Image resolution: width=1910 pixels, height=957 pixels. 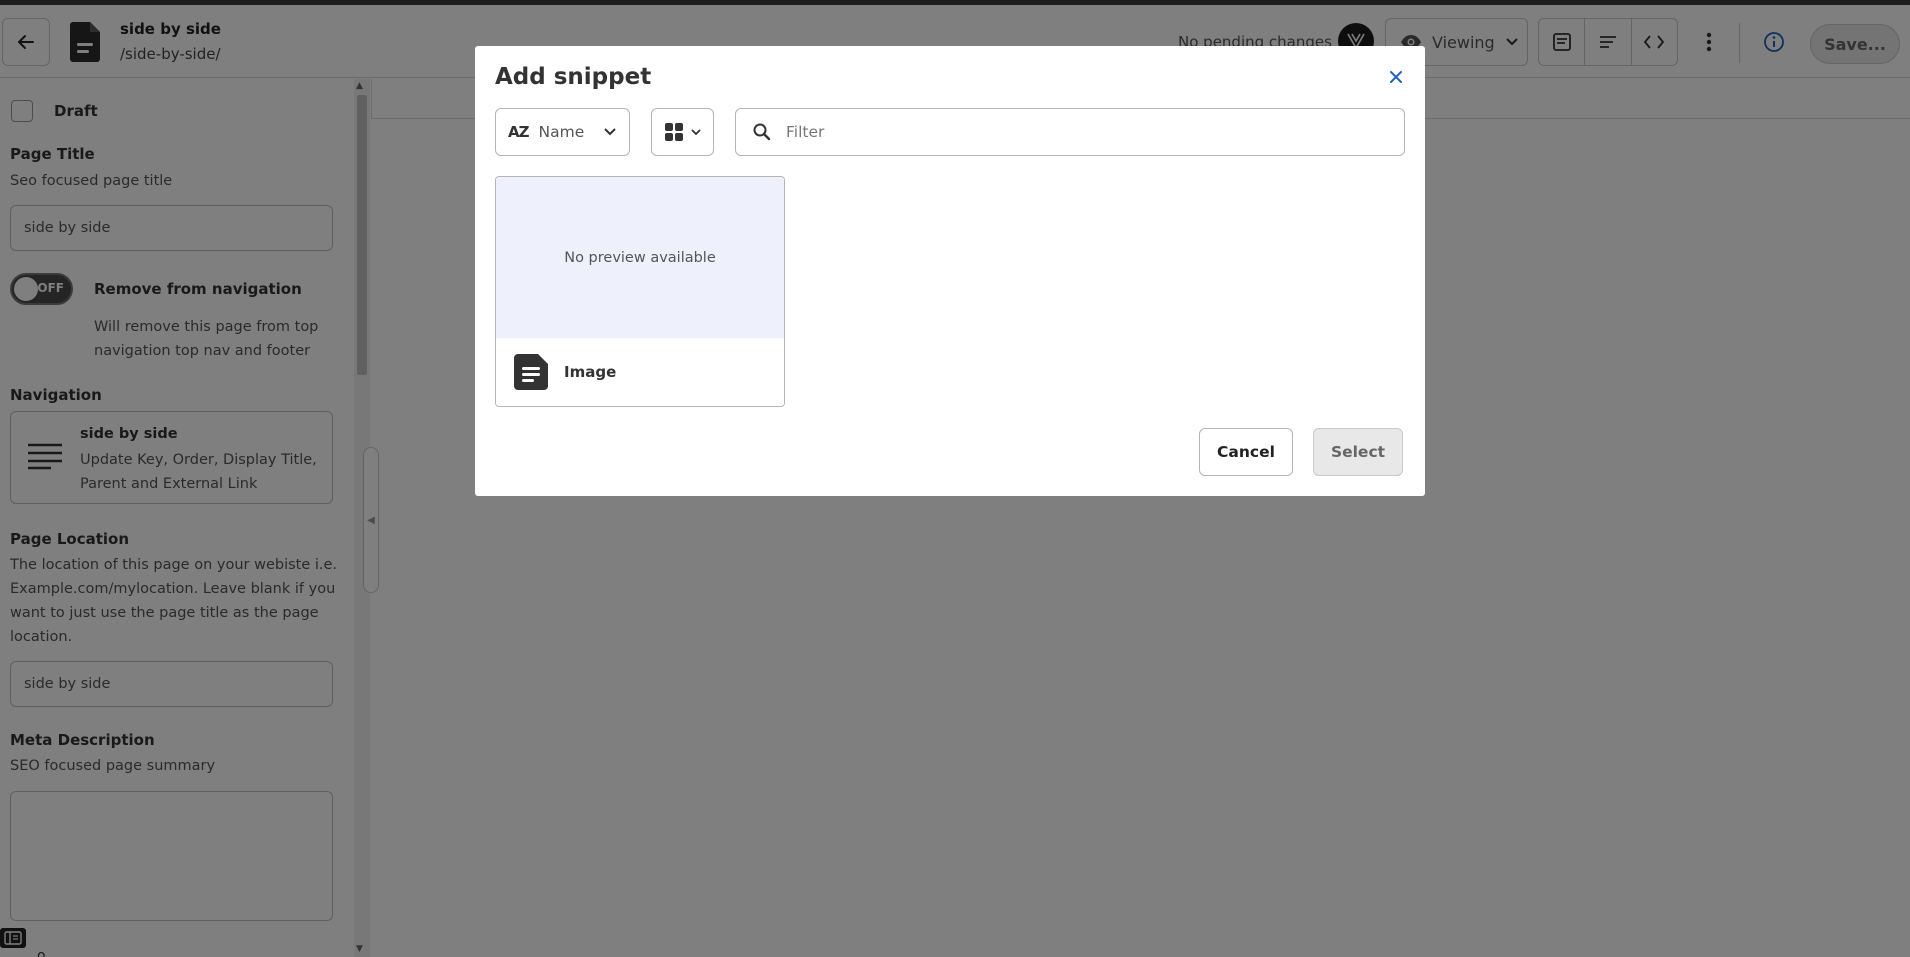 What do you see at coordinates (673, 132) in the screenshot?
I see `grid-view-icon` at bounding box center [673, 132].